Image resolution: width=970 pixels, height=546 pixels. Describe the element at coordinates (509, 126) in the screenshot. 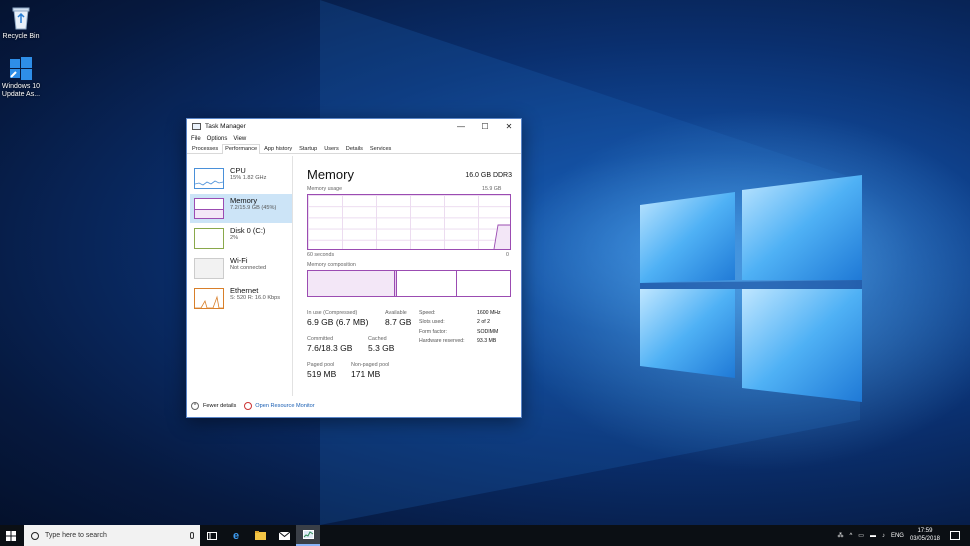

I see `close-button: ✕` at that location.